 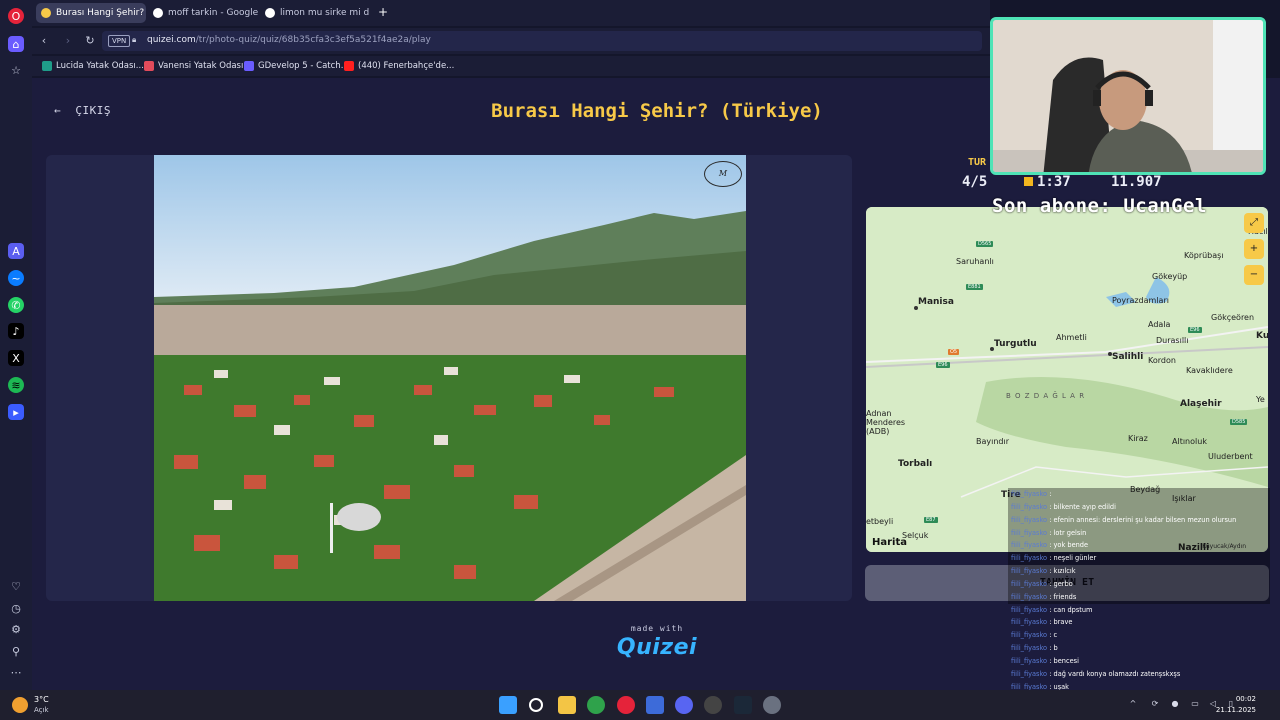 What do you see at coordinates (158, 13) in the screenshot?
I see `google-favicon-icon` at bounding box center [158, 13].